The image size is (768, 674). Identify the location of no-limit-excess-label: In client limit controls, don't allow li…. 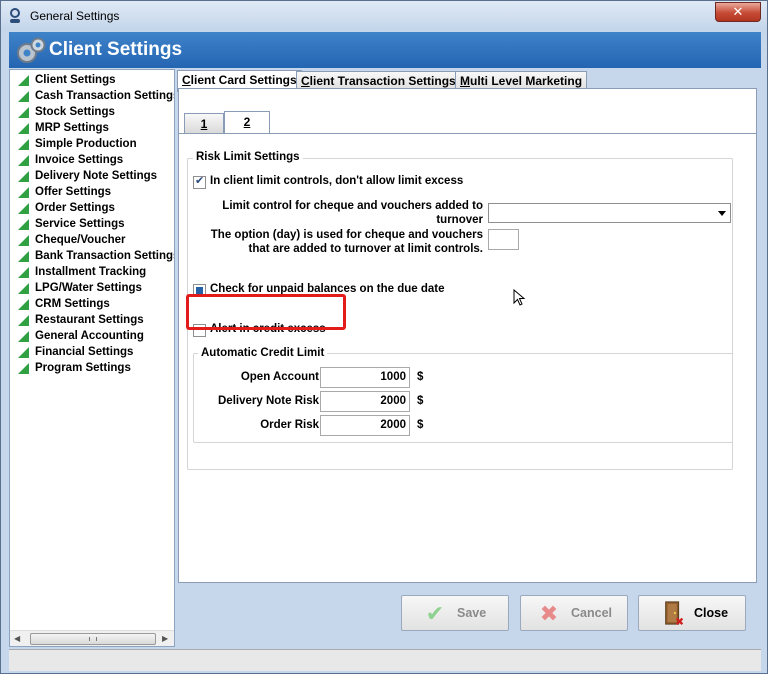
(337, 181).